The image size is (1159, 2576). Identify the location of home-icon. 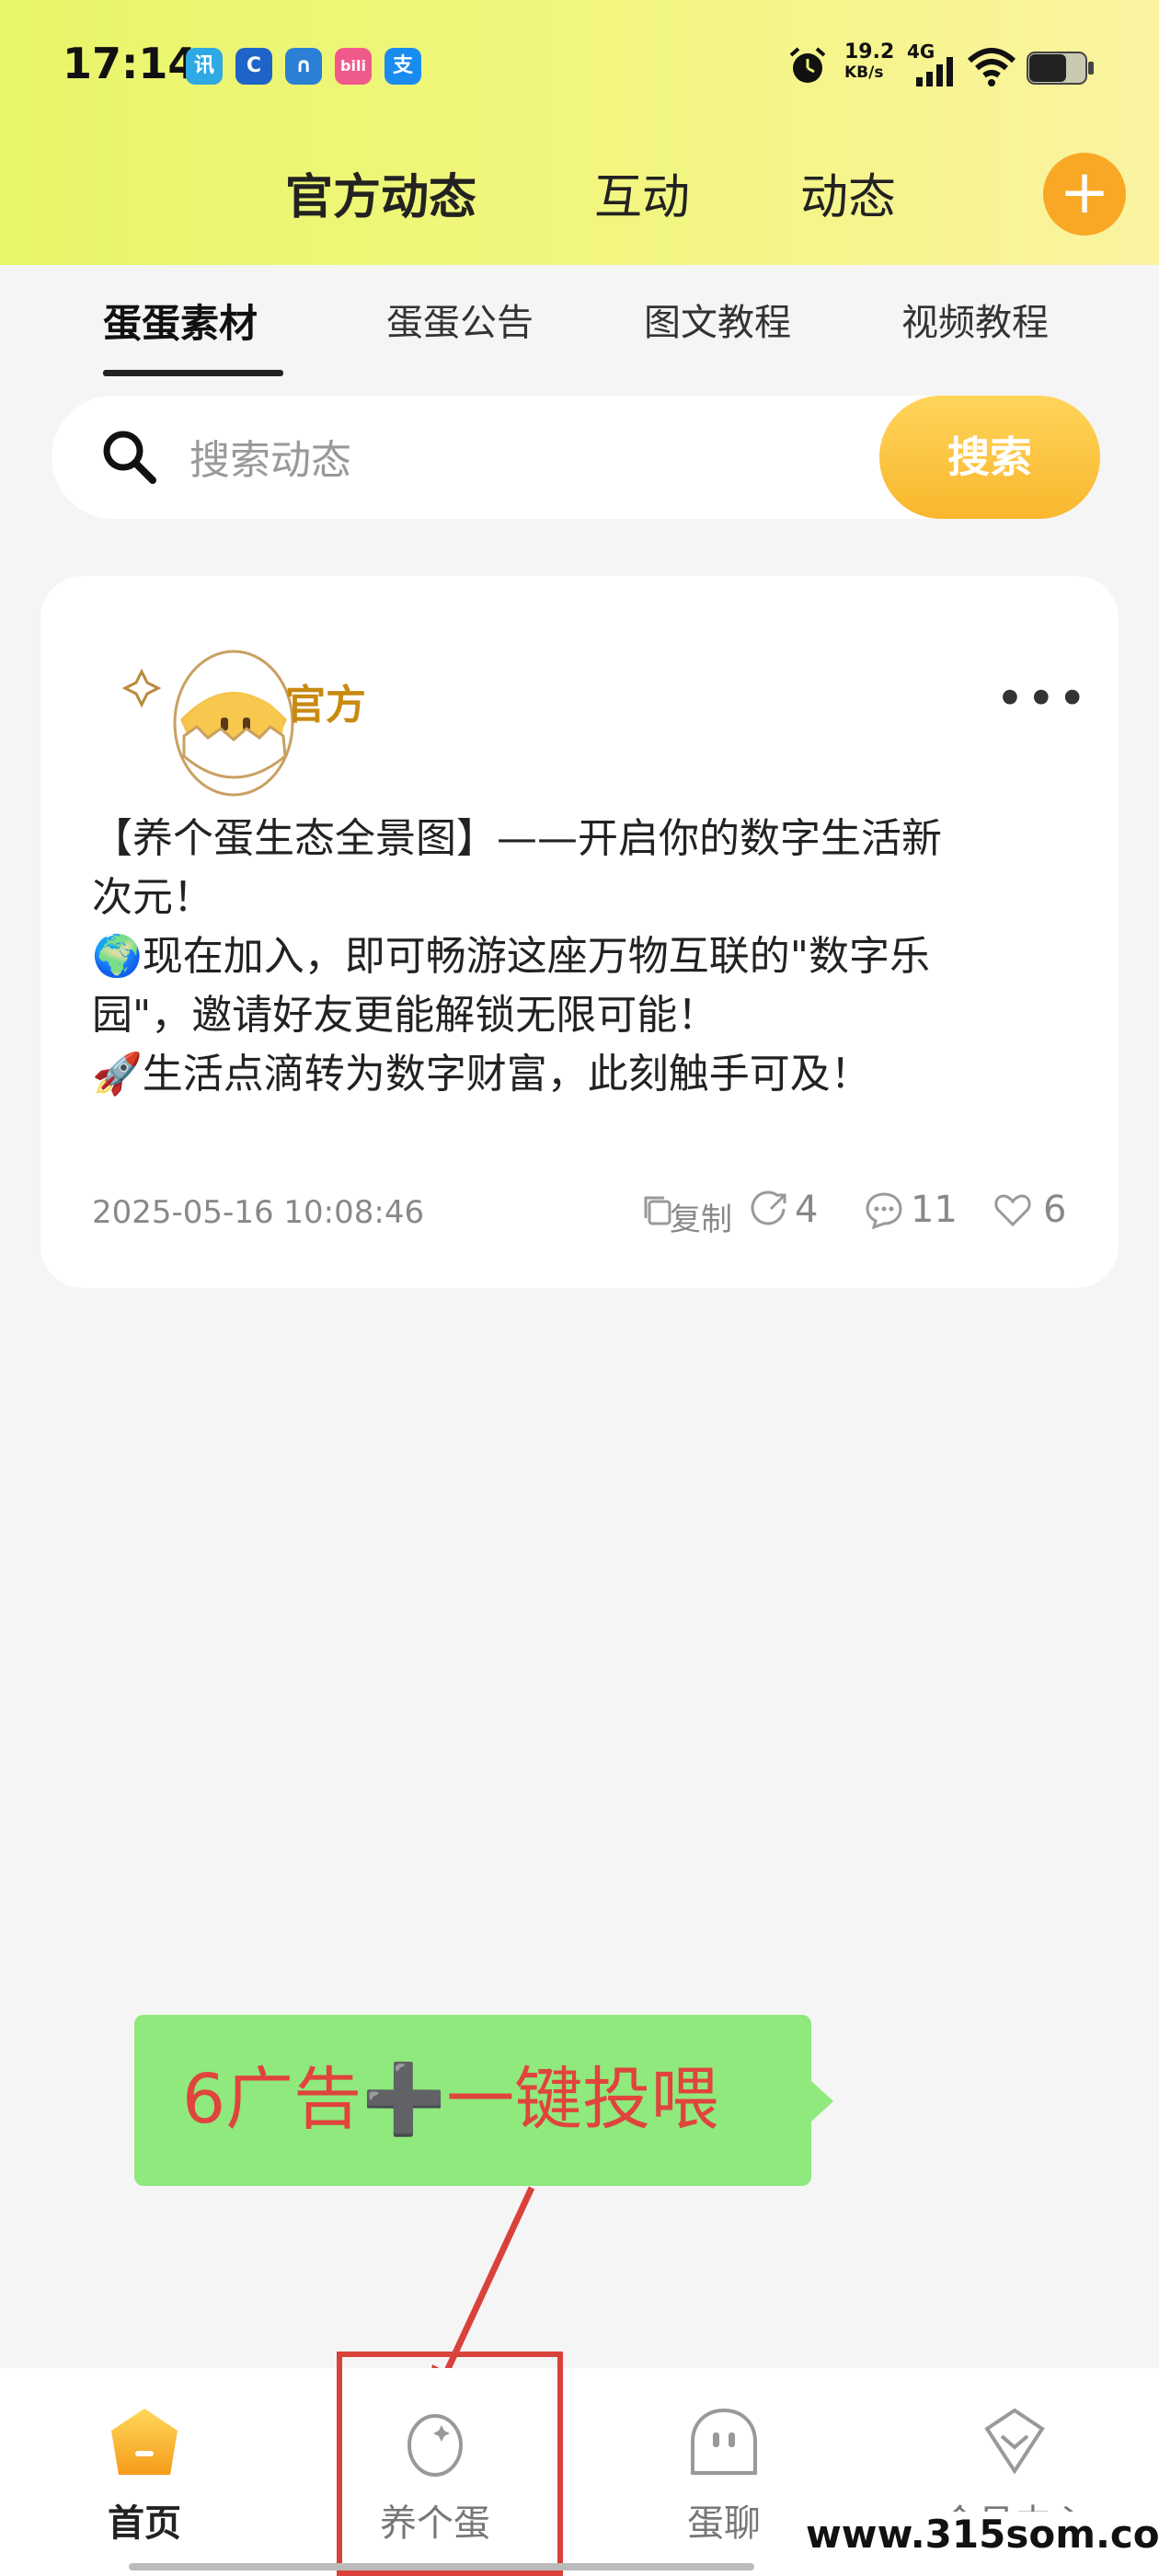
(144, 2442).